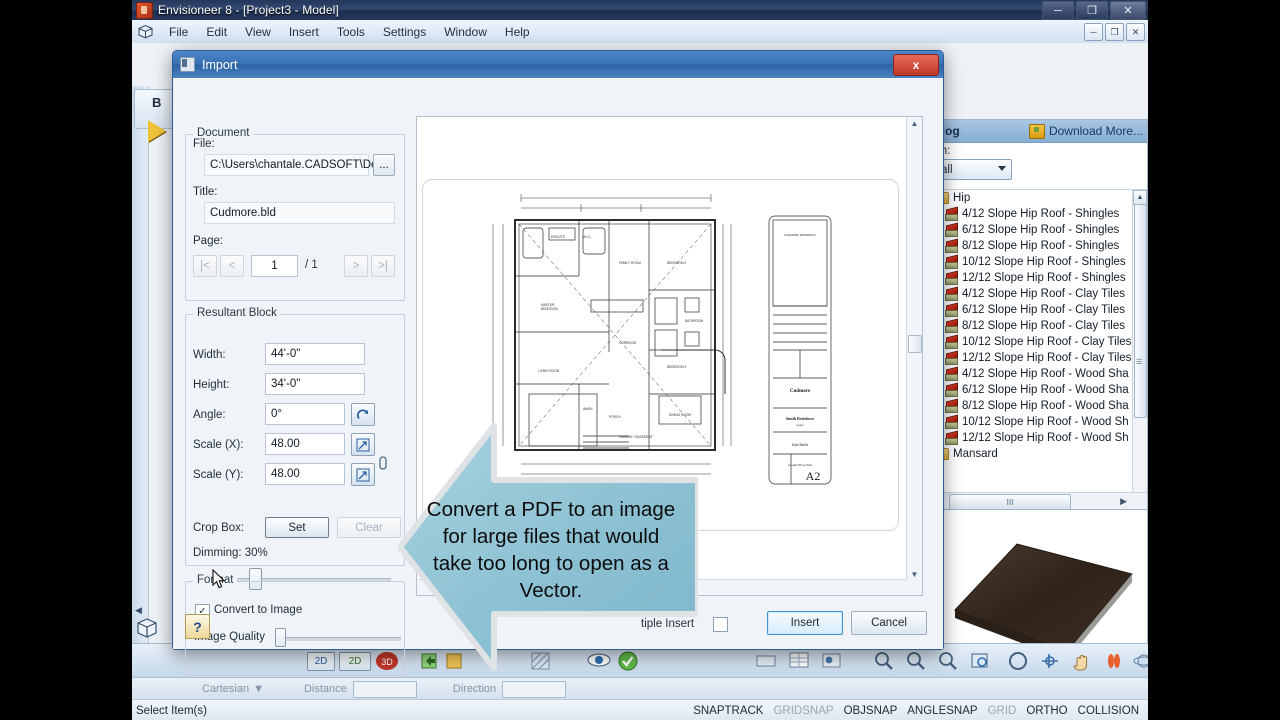 The image size is (1280, 720). Describe the element at coordinates (1058, 10) in the screenshot. I see `minimize-icon: ─` at that location.